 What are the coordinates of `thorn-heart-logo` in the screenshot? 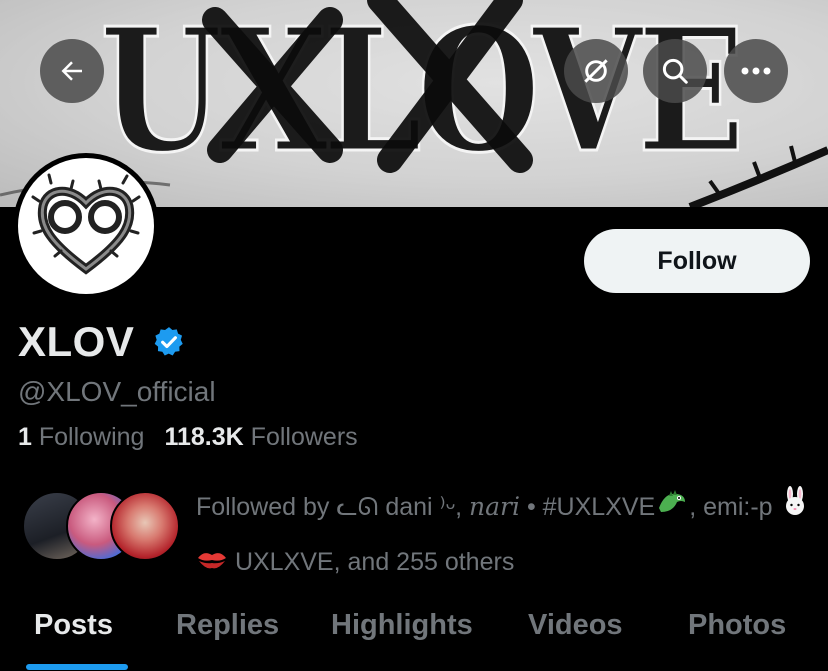 It's located at (86, 224).